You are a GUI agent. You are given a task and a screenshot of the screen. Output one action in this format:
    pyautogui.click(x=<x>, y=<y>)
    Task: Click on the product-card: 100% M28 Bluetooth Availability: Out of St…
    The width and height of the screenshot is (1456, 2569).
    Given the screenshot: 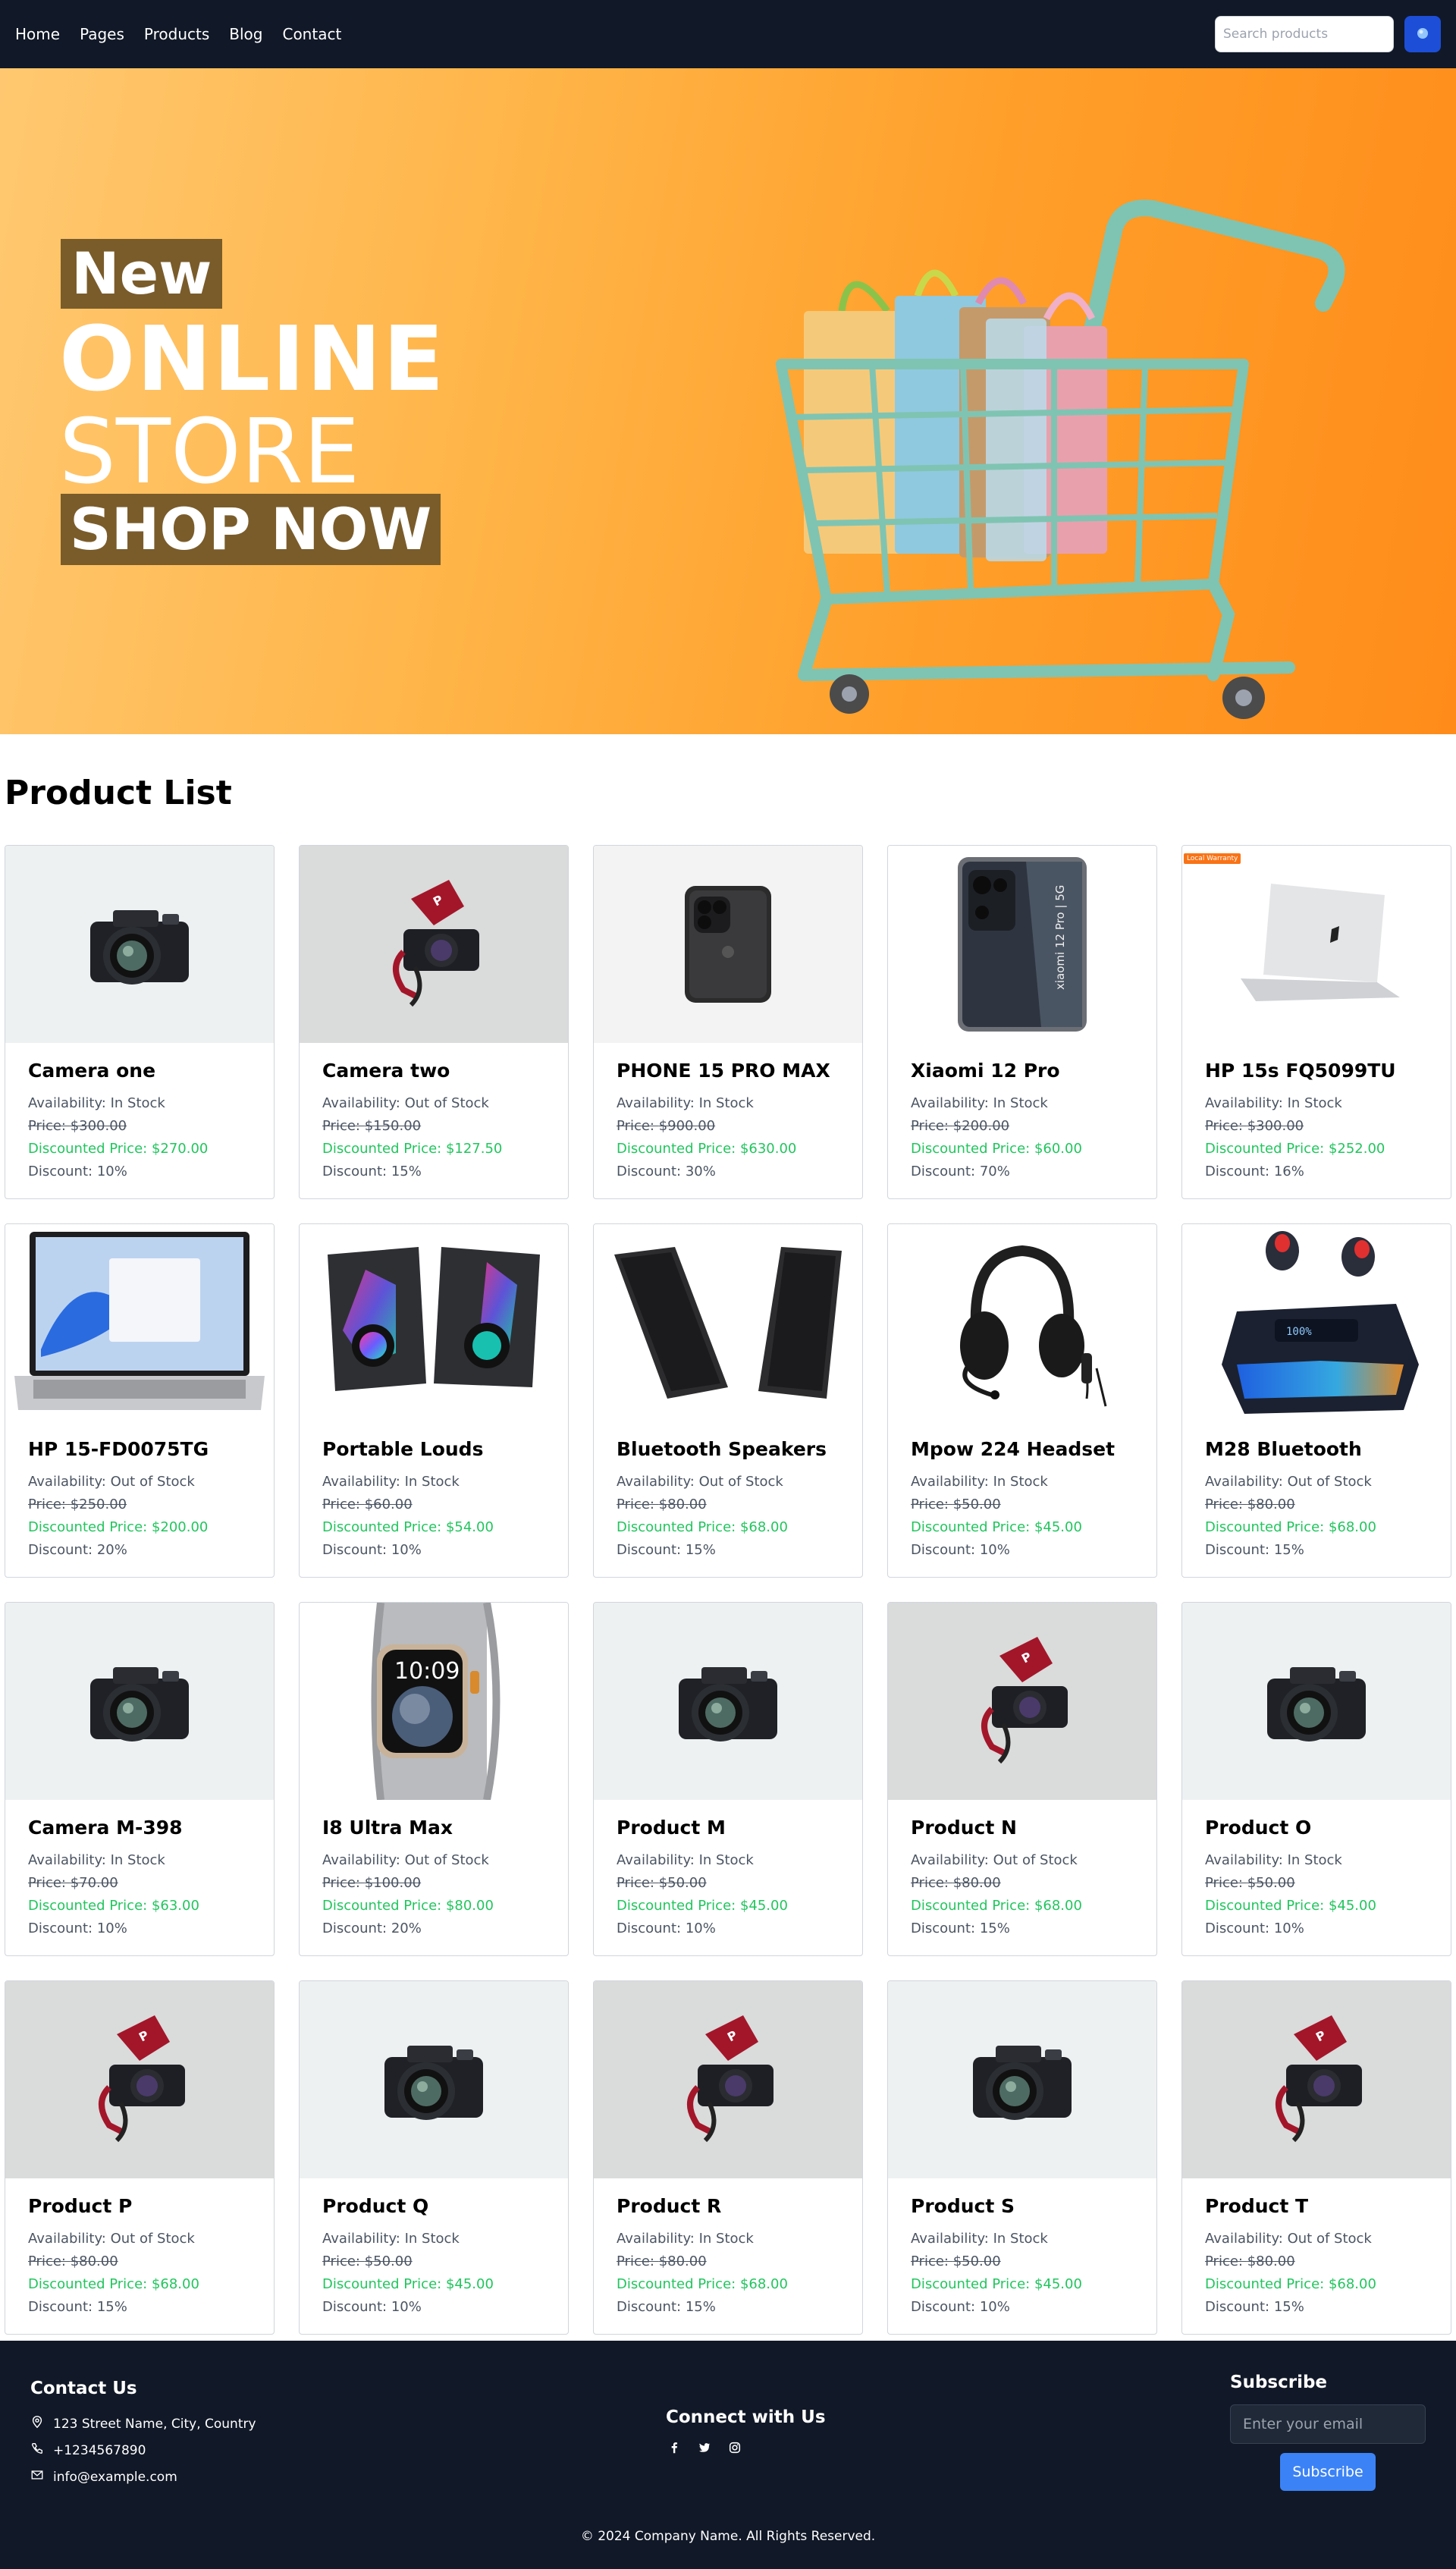 What is the action you would take?
    pyautogui.click(x=1316, y=1400)
    